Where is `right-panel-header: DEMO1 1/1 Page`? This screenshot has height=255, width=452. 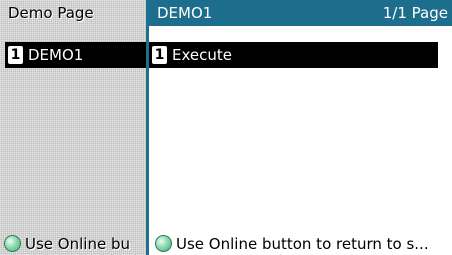
right-panel-header: DEMO1 1/1 Page is located at coordinates (300, 13).